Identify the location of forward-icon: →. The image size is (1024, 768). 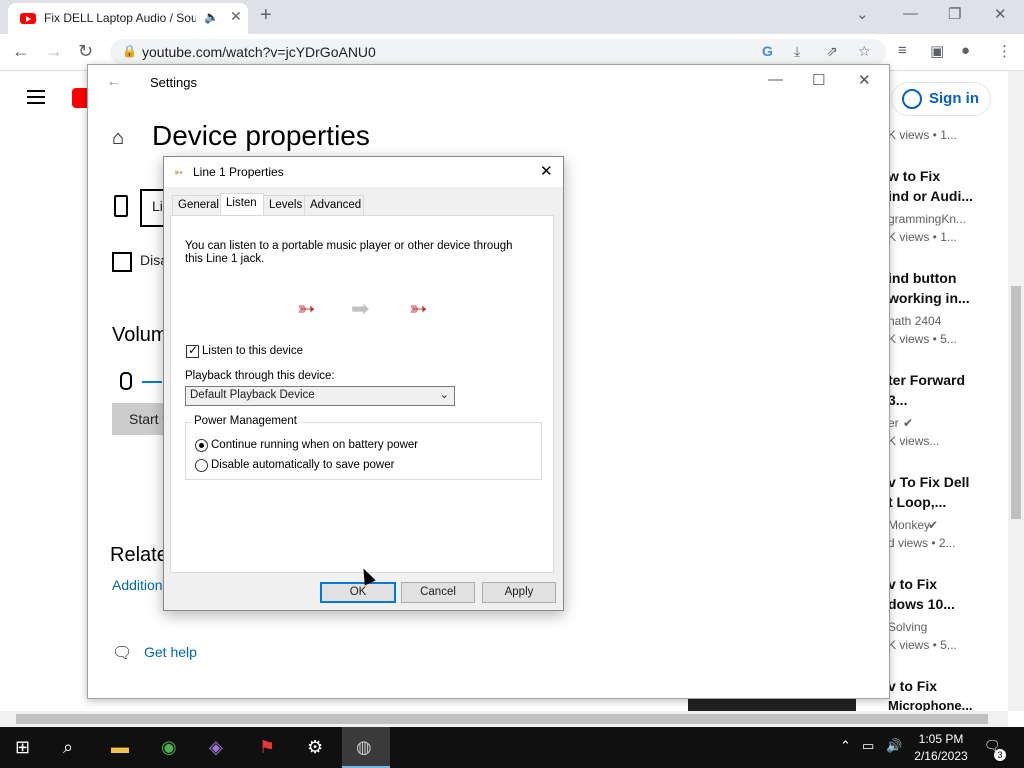
(54, 51).